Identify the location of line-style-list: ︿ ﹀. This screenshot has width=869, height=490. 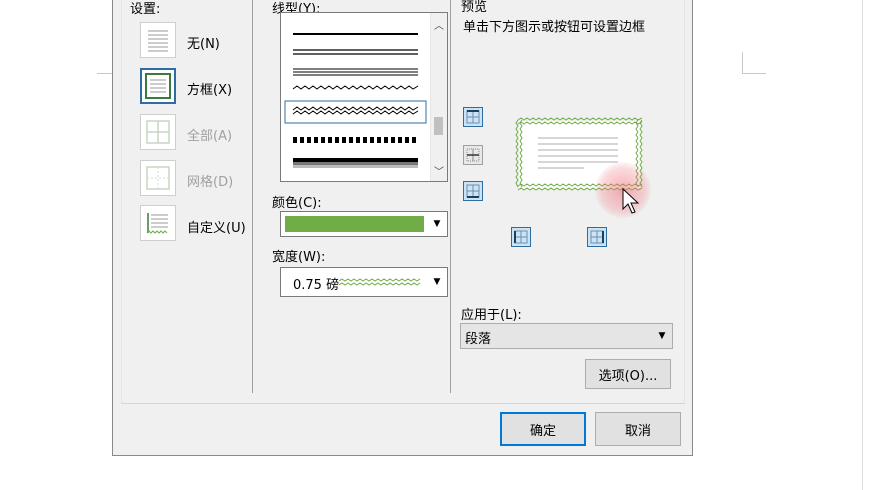
(364, 97).